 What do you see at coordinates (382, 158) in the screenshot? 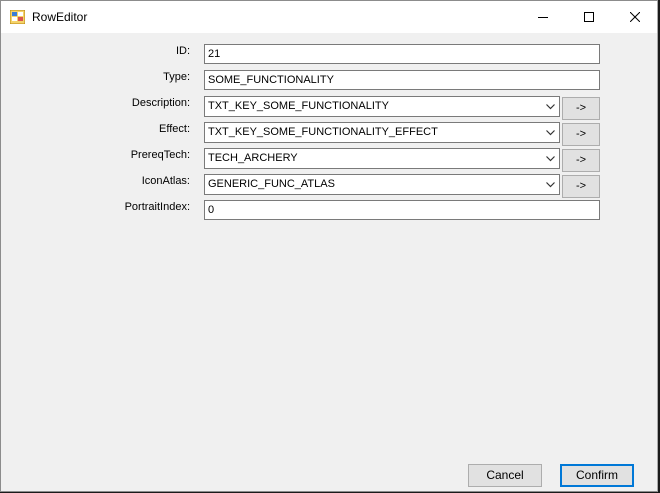
I see `prereq-tech-combobox: TECH_ARCHERY` at bounding box center [382, 158].